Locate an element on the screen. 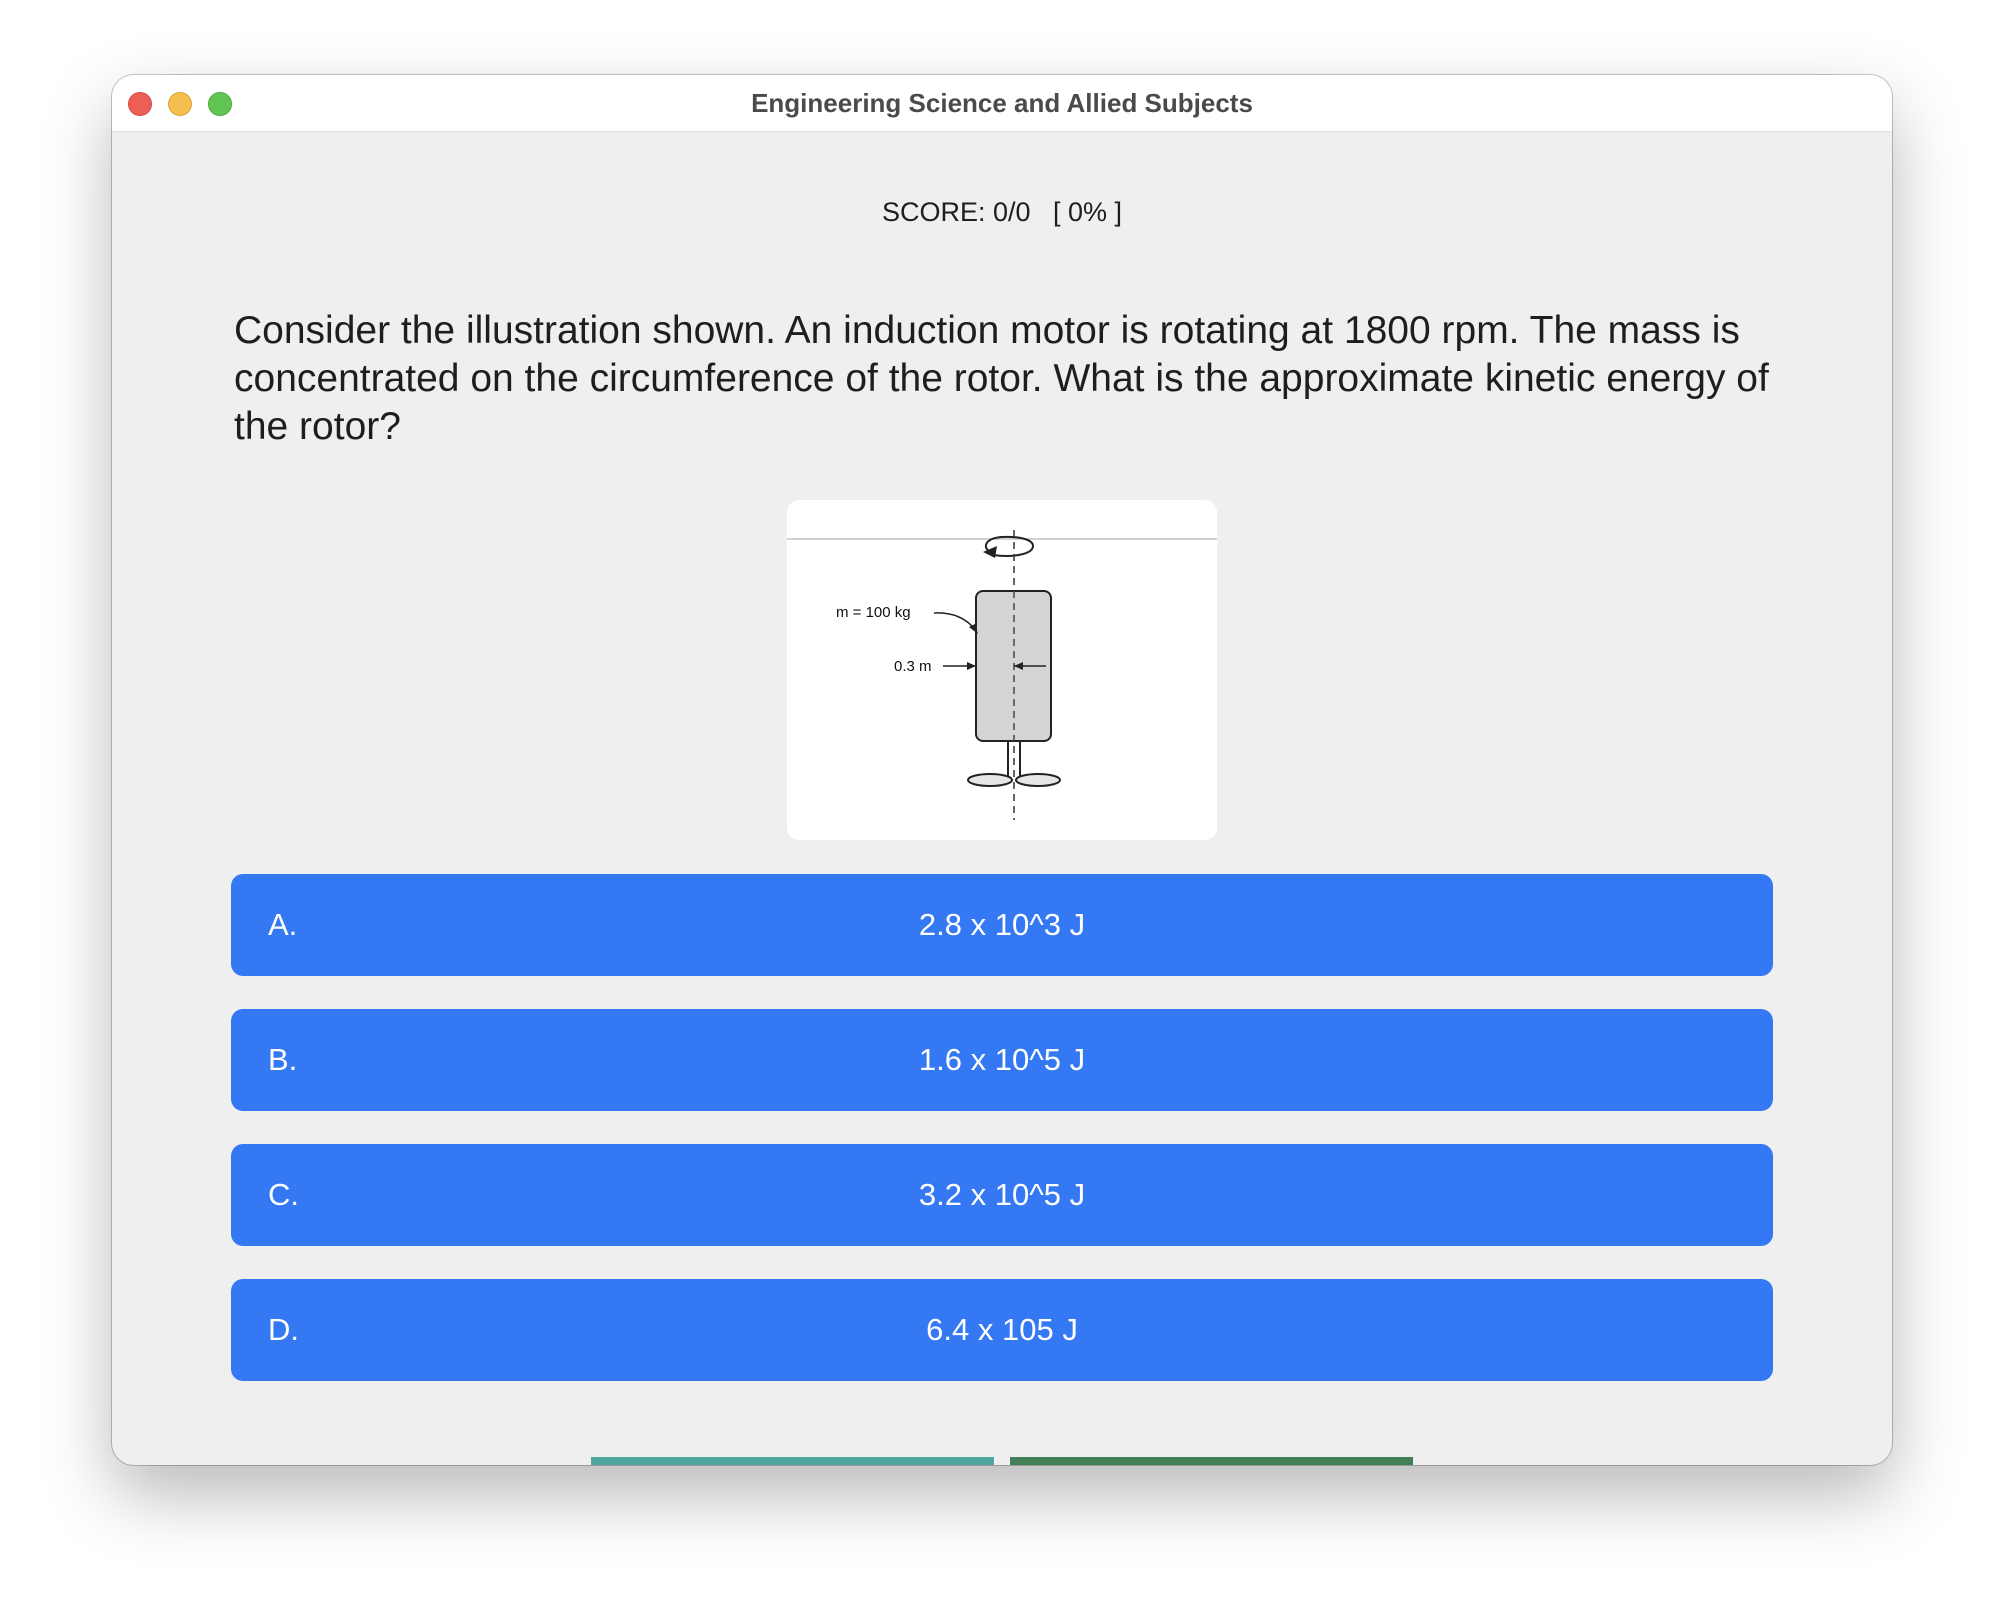 The width and height of the screenshot is (2000, 1612). option-d-button: D. 6.4 x 105 J is located at coordinates (1002, 1330).